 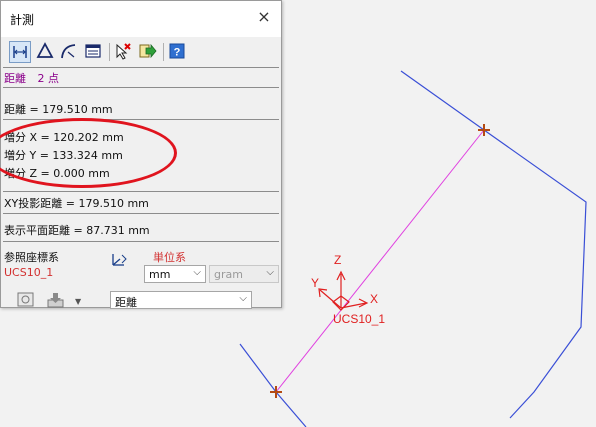 What do you see at coordinates (141, 19) in the screenshot?
I see `dialog-titlebar: 計測 ×` at bounding box center [141, 19].